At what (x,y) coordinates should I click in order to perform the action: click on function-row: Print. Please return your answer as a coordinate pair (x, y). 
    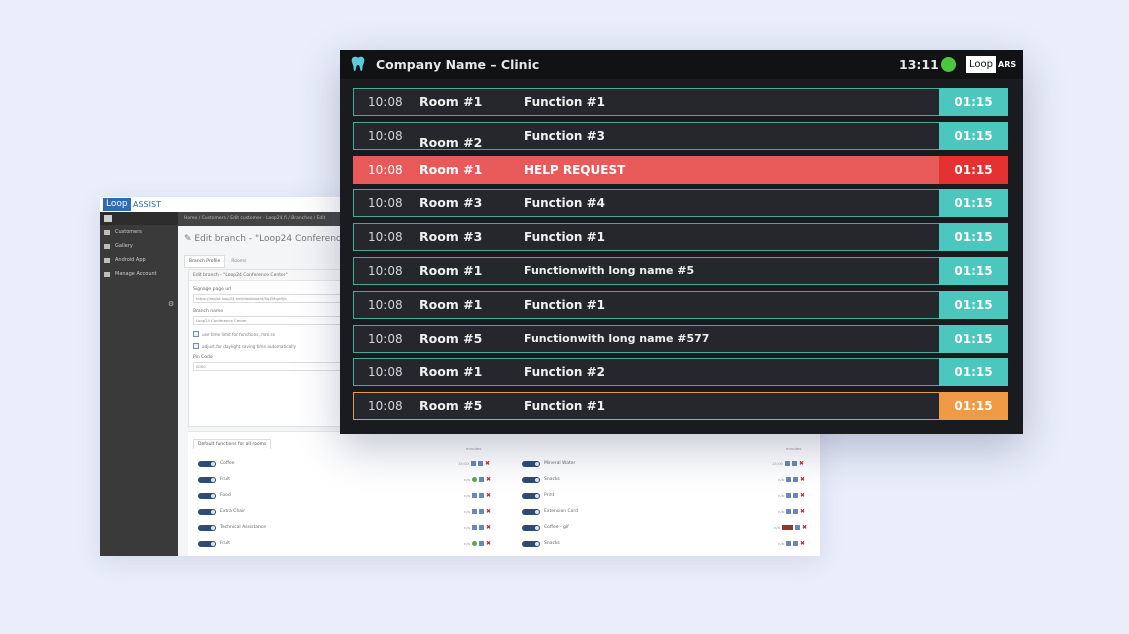
    Looking at the image, I should click on (538, 495).